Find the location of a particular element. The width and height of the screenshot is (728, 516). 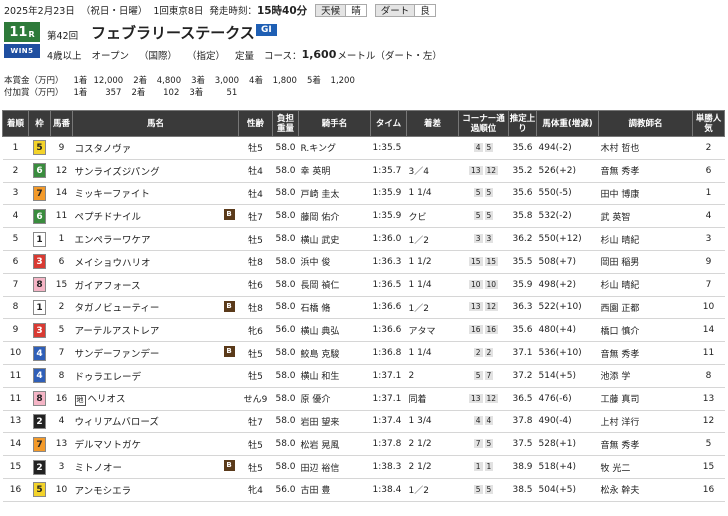

horse-name-link: サンデーファンデー is located at coordinates (117, 354).